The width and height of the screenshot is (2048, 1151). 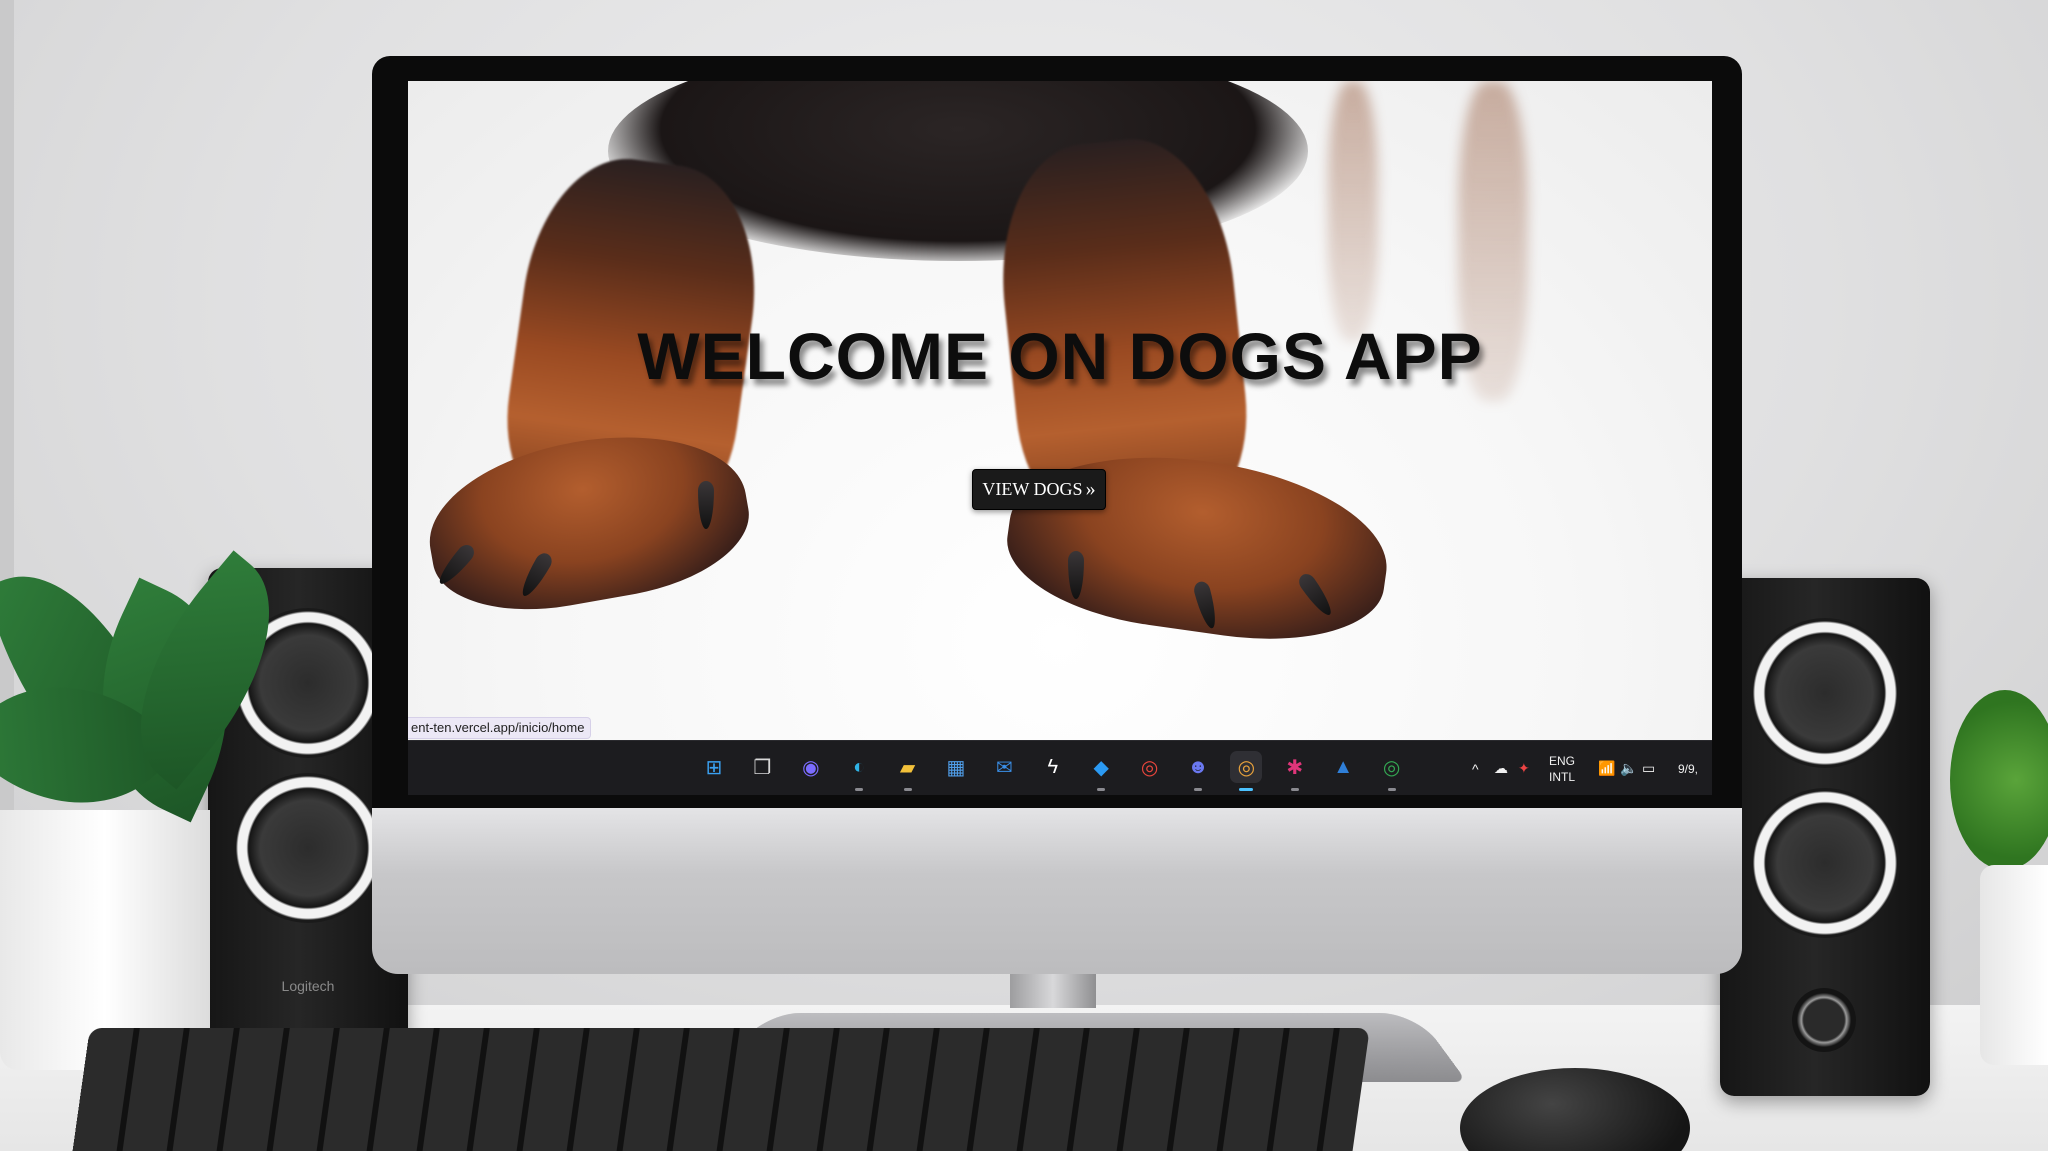 I want to click on lightning-app-icon: ϟ, so click(x=1053, y=767).